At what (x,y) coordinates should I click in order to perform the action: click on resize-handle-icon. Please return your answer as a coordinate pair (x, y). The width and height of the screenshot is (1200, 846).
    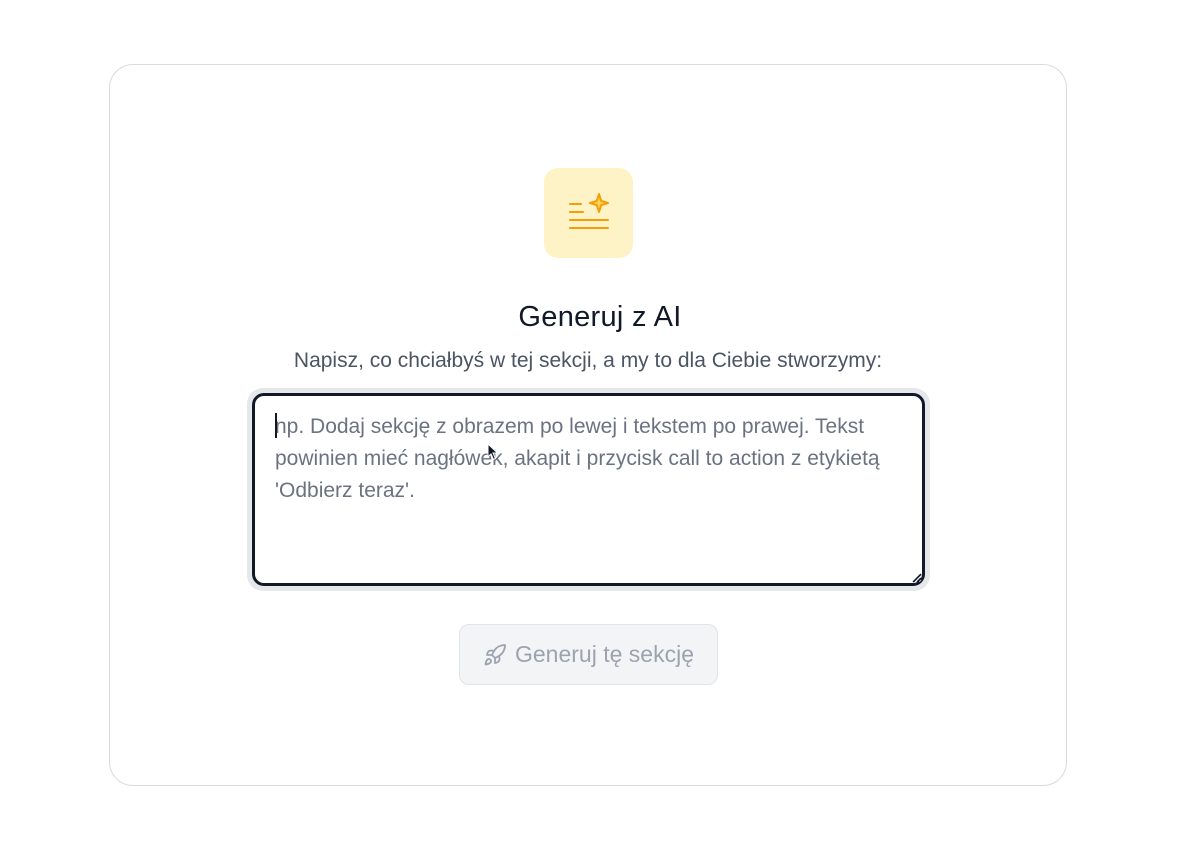
    Looking at the image, I should click on (916, 577).